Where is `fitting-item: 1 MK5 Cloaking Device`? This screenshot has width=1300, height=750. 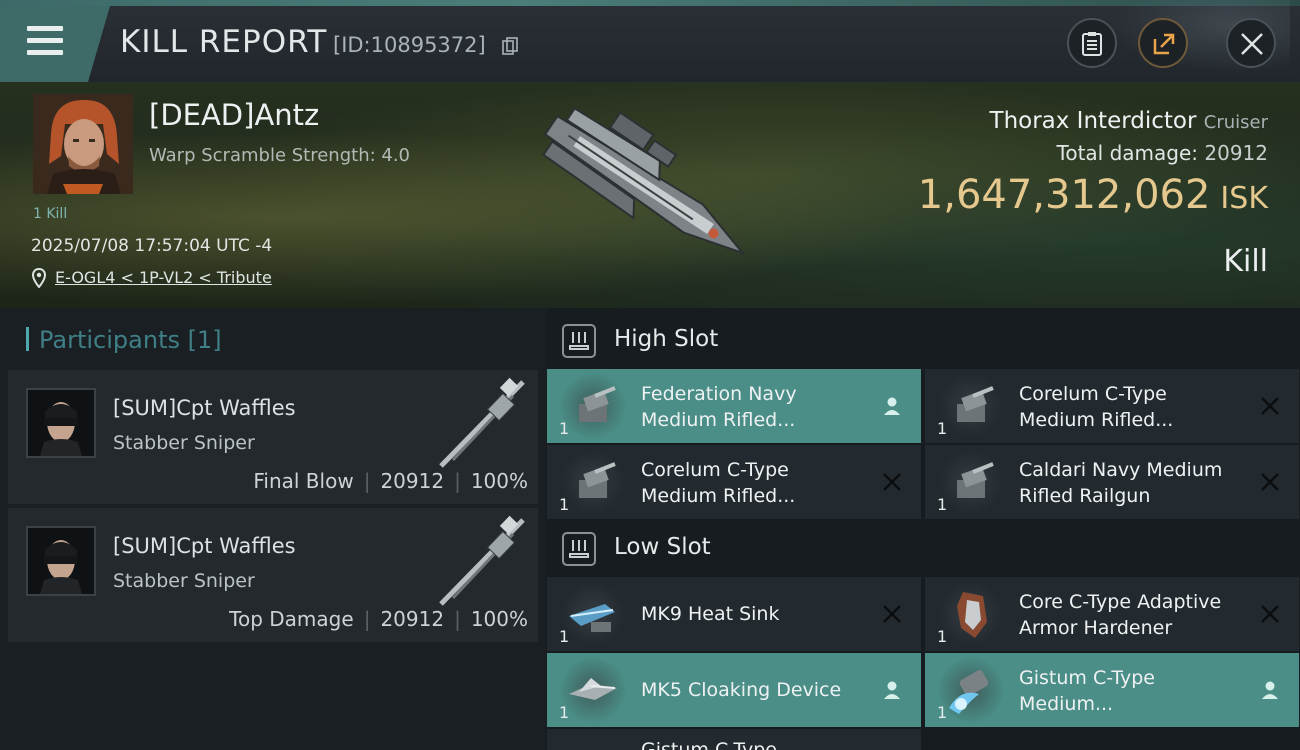 fitting-item: 1 MK5 Cloaking Device is located at coordinates (734, 690).